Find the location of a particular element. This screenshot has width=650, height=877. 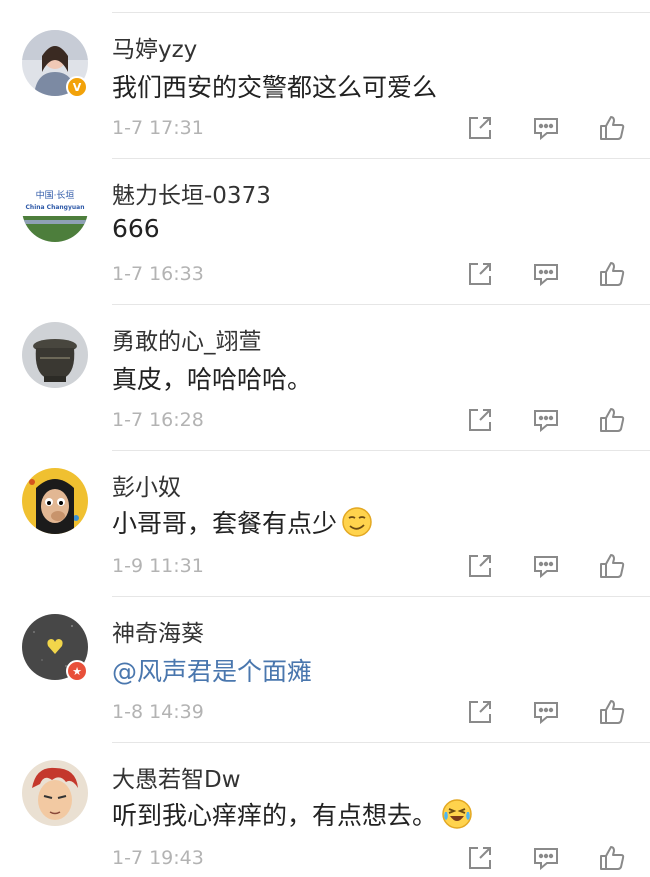

comment-text: 听到我心痒痒的，有点想去。 is located at coordinates (292, 814).